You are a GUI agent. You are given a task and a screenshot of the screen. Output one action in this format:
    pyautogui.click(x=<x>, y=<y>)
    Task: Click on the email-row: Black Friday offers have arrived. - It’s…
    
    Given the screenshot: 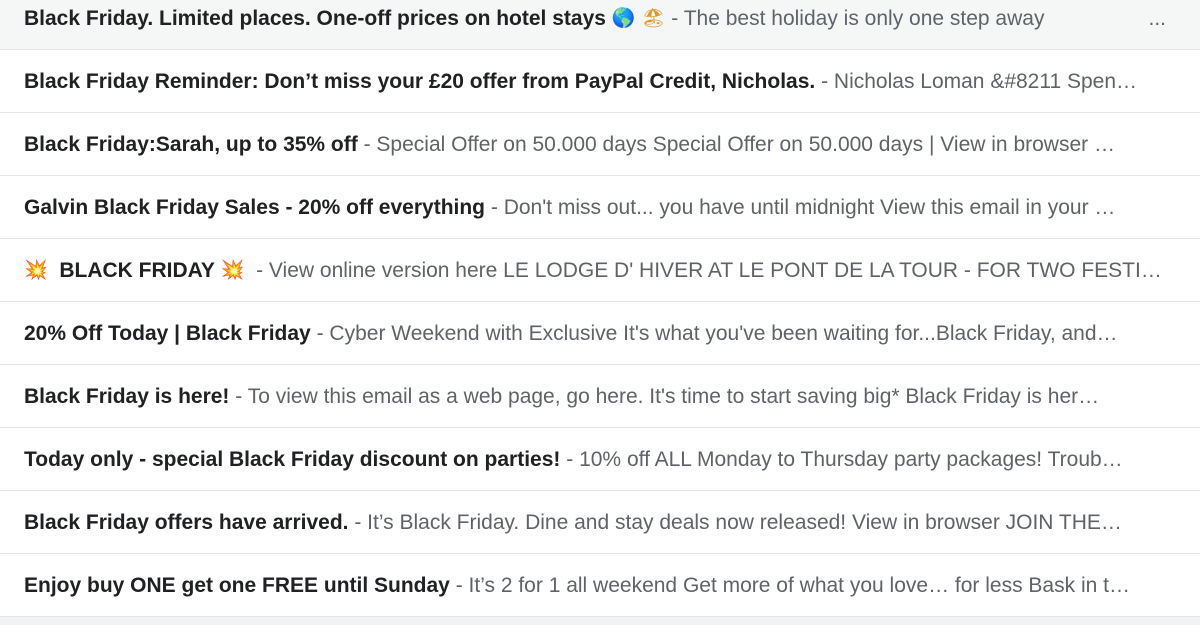 What is the action you would take?
    pyautogui.click(x=600, y=523)
    